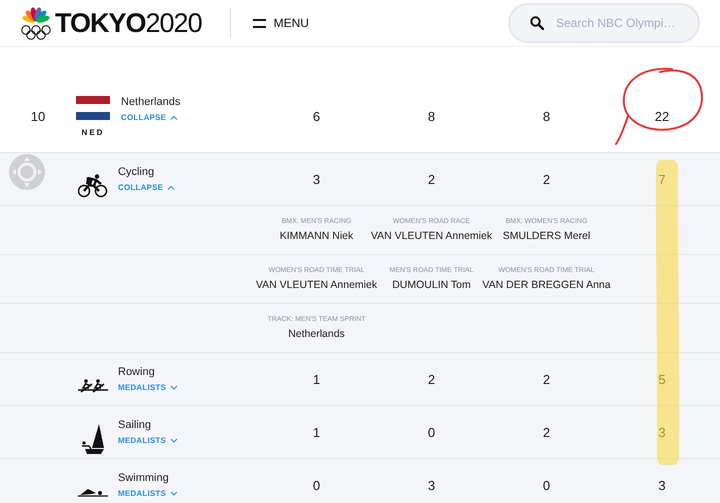 This screenshot has width=720, height=503. What do you see at coordinates (93, 439) in the screenshot?
I see `sailboat-icon` at bounding box center [93, 439].